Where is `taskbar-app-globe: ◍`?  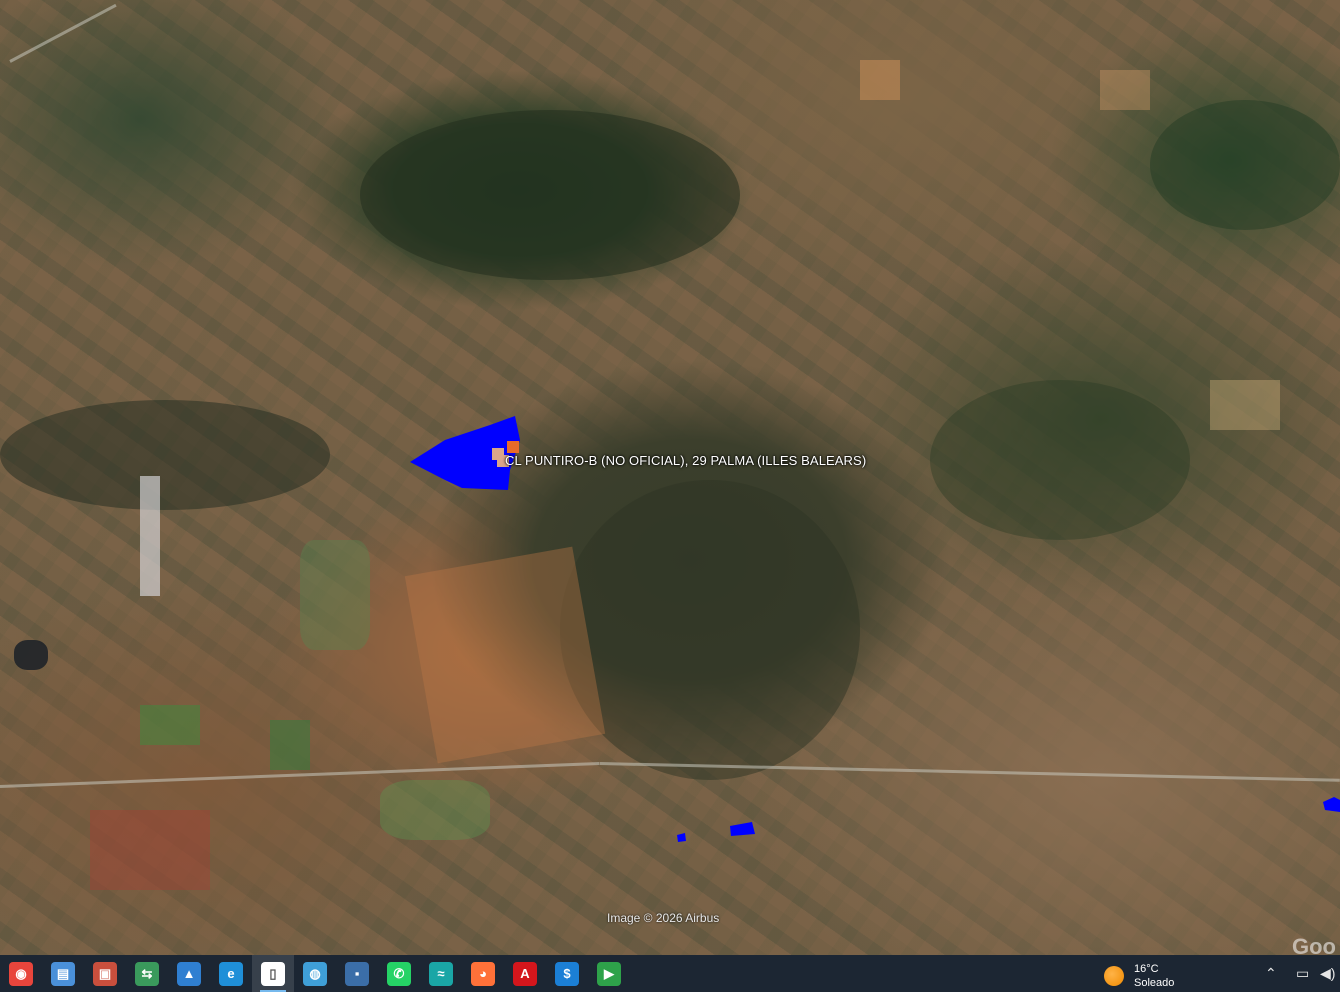
taskbar-app-globe: ◍ is located at coordinates (315, 973).